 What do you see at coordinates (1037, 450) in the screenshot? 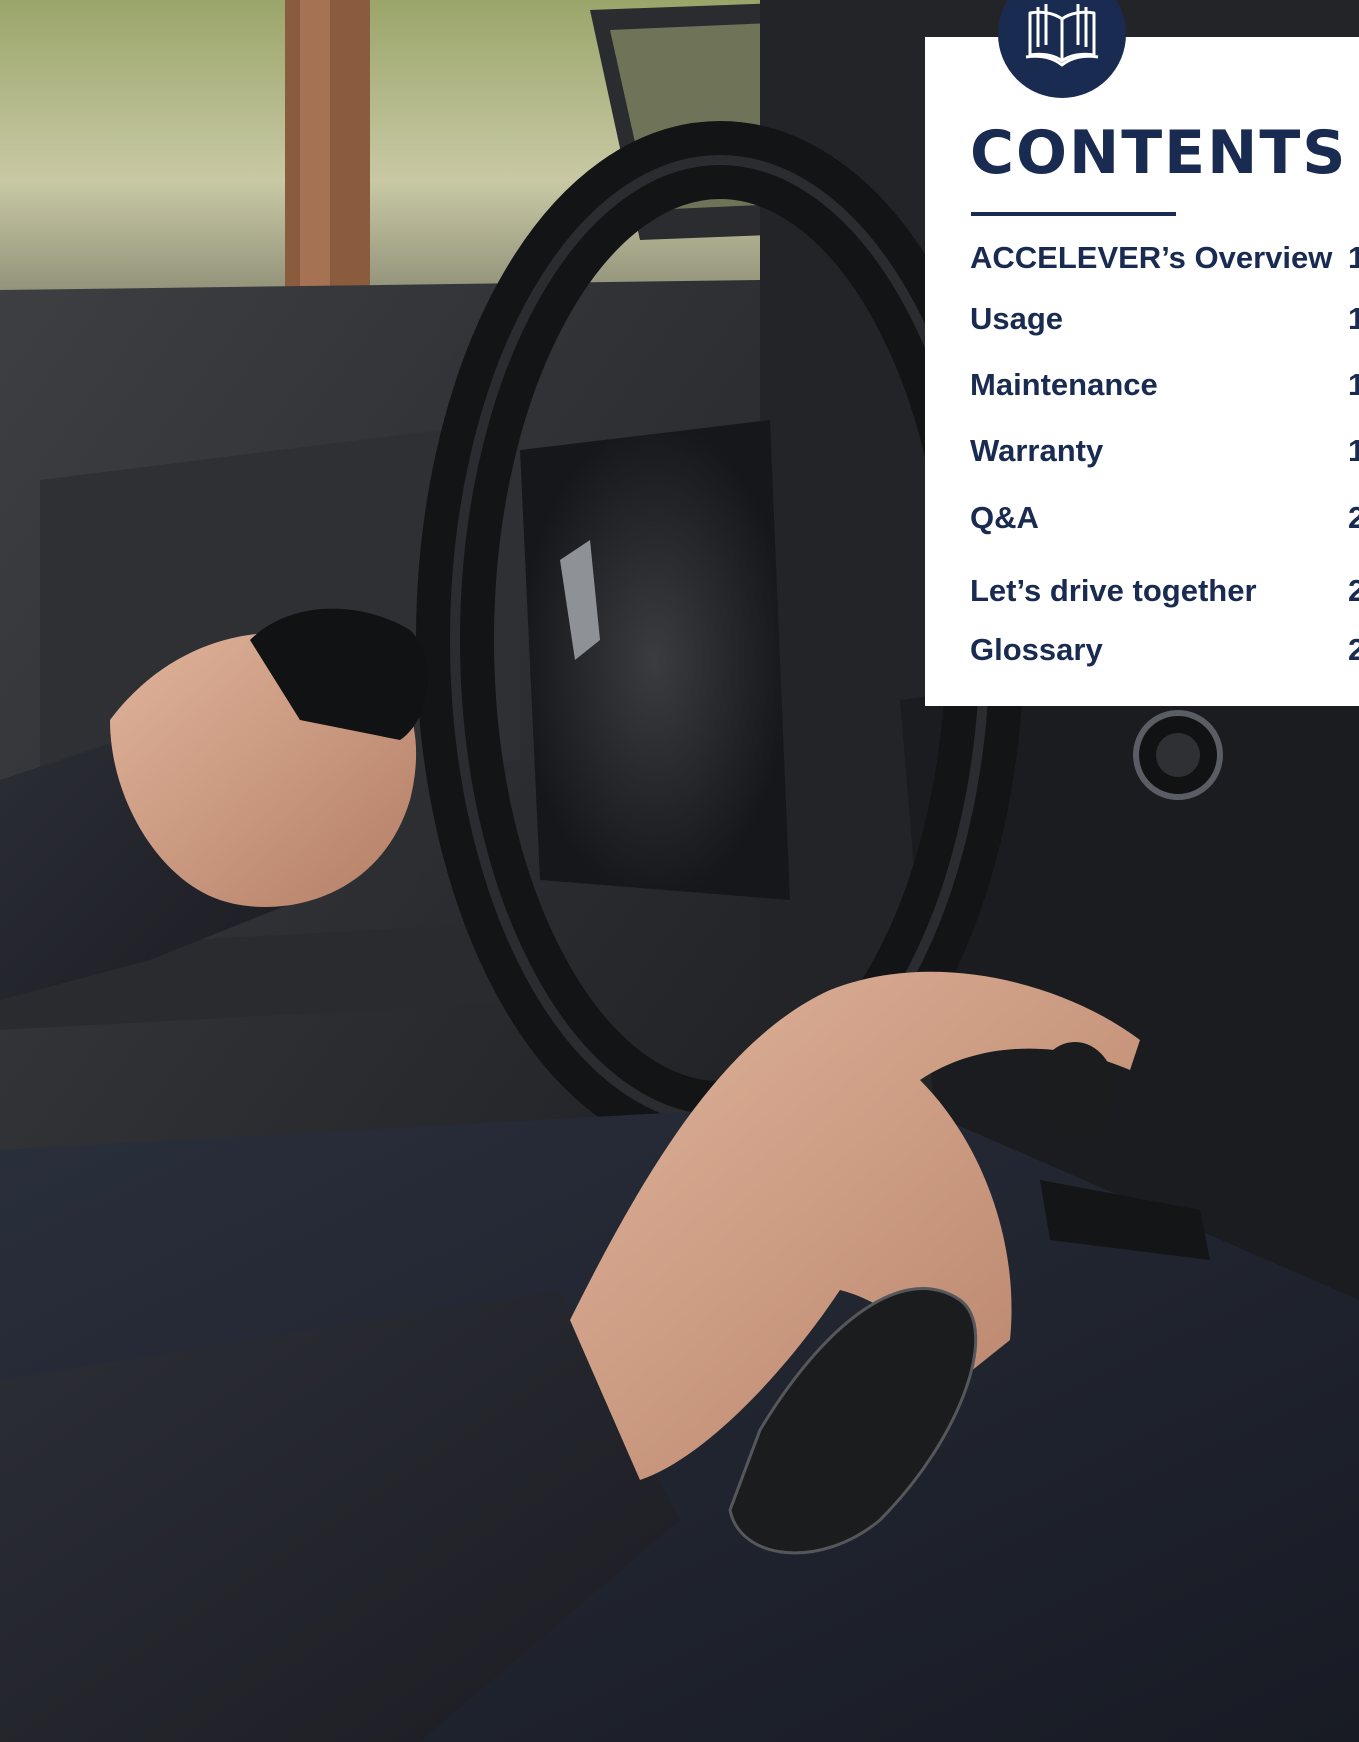
I see `toc-item-label: Warranty` at bounding box center [1037, 450].